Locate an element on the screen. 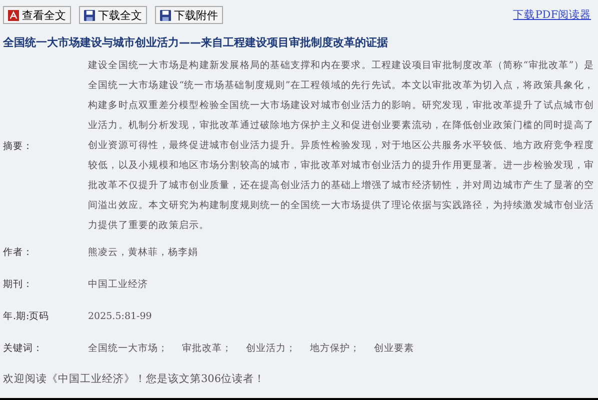 Image resolution: width=598 pixels, height=400 pixels. reader-count-text: 欢迎阅读《中国工业经济》！您是该文第306位读者！ is located at coordinates (134, 379).